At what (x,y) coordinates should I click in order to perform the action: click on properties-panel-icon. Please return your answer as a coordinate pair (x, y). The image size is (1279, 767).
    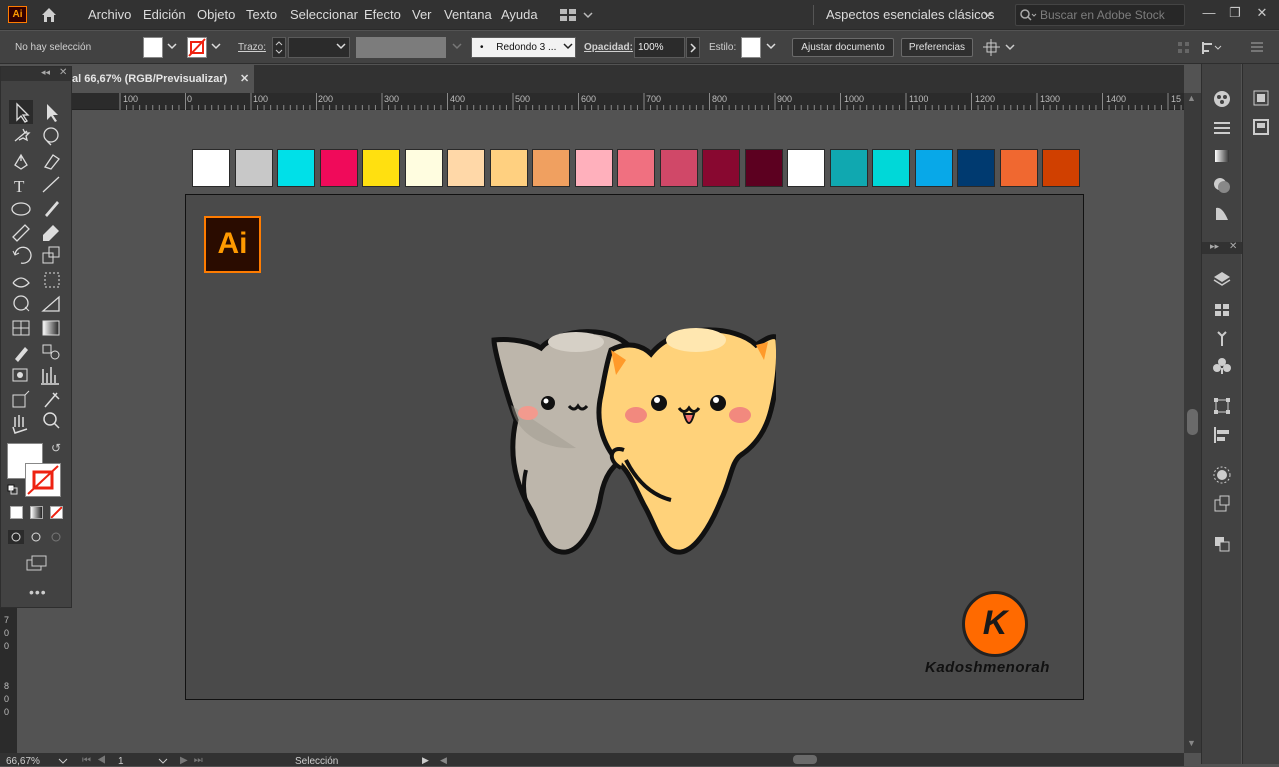
    Looking at the image, I should click on (1261, 98).